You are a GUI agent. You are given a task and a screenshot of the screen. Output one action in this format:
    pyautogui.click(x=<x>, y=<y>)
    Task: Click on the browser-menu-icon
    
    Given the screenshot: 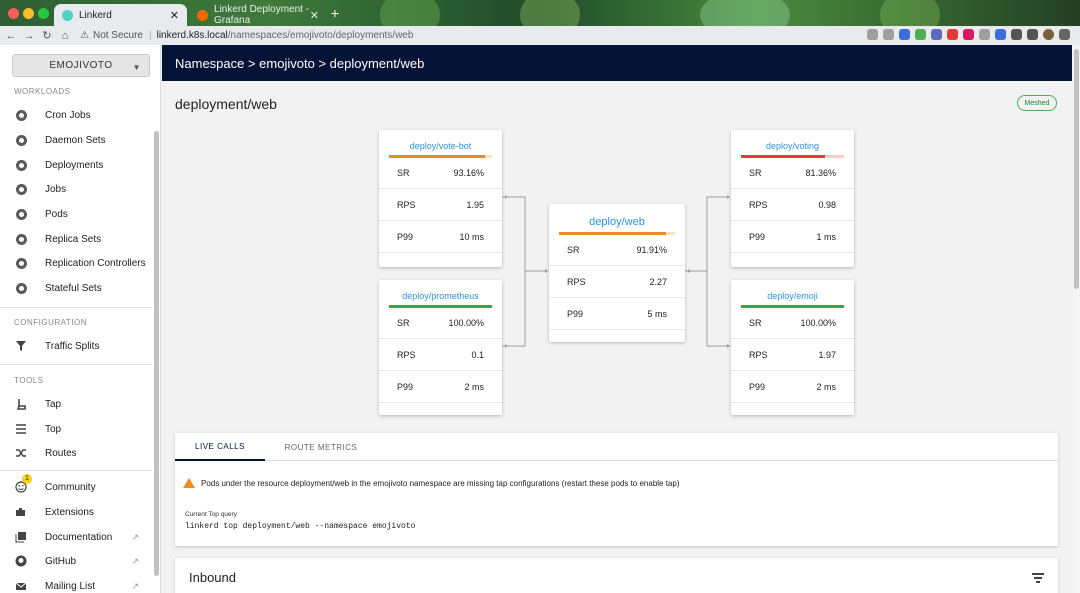 What is the action you would take?
    pyautogui.click(x=1064, y=34)
    